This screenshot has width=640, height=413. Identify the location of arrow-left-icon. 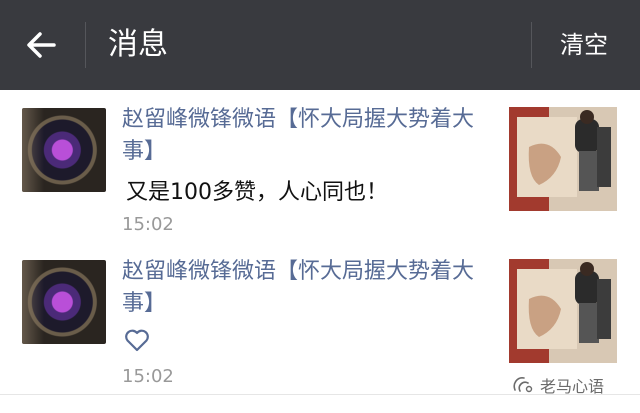
(41, 45).